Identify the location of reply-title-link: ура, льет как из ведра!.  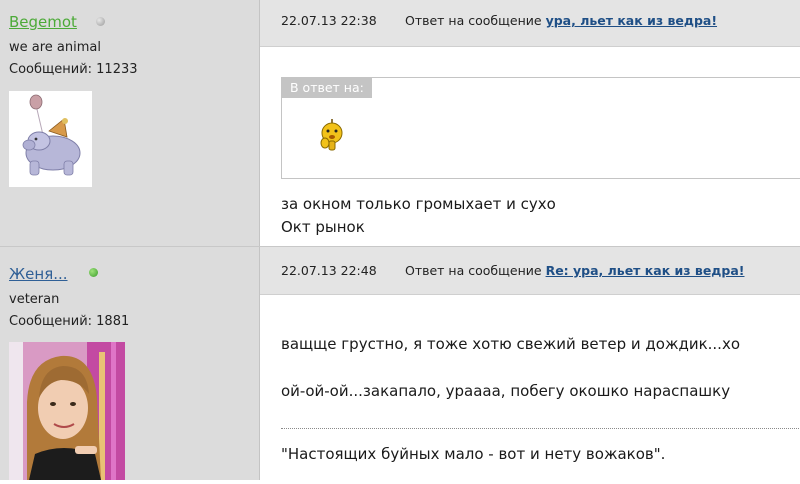
(631, 20).